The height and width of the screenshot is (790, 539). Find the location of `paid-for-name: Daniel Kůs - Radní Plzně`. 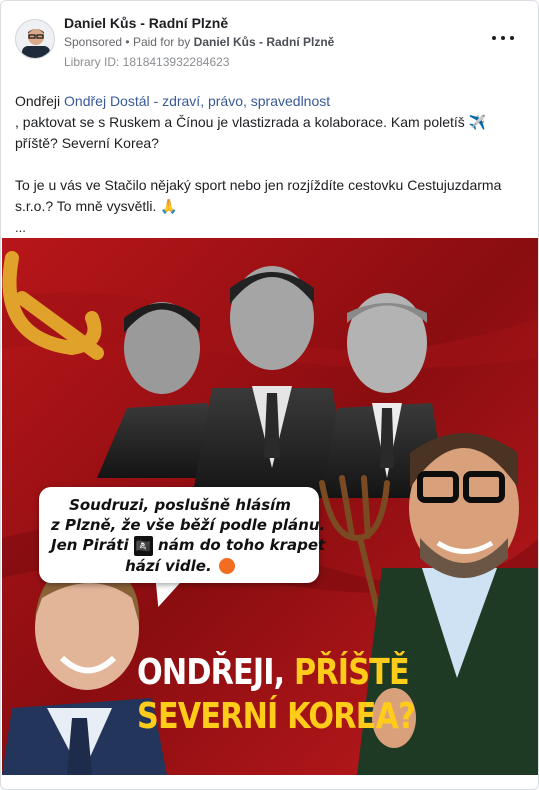

paid-for-name: Daniel Kůs - Radní Plzně is located at coordinates (264, 42).